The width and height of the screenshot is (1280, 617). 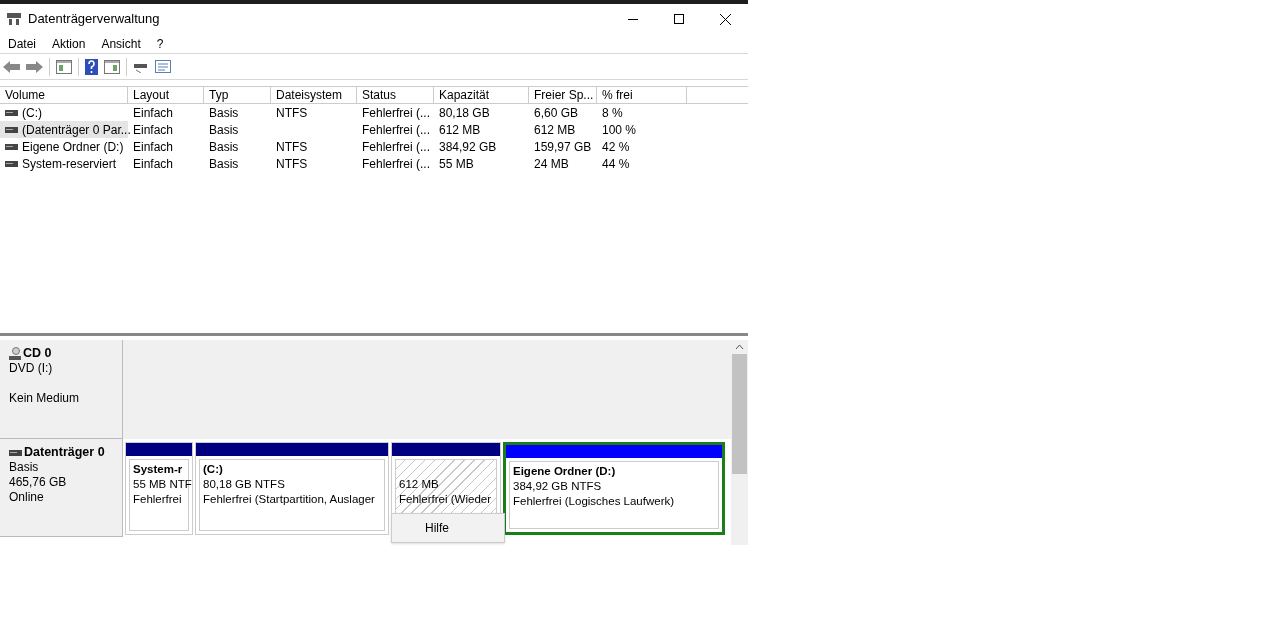 What do you see at coordinates (481, 95) in the screenshot?
I see `column-header: Kapazität` at bounding box center [481, 95].